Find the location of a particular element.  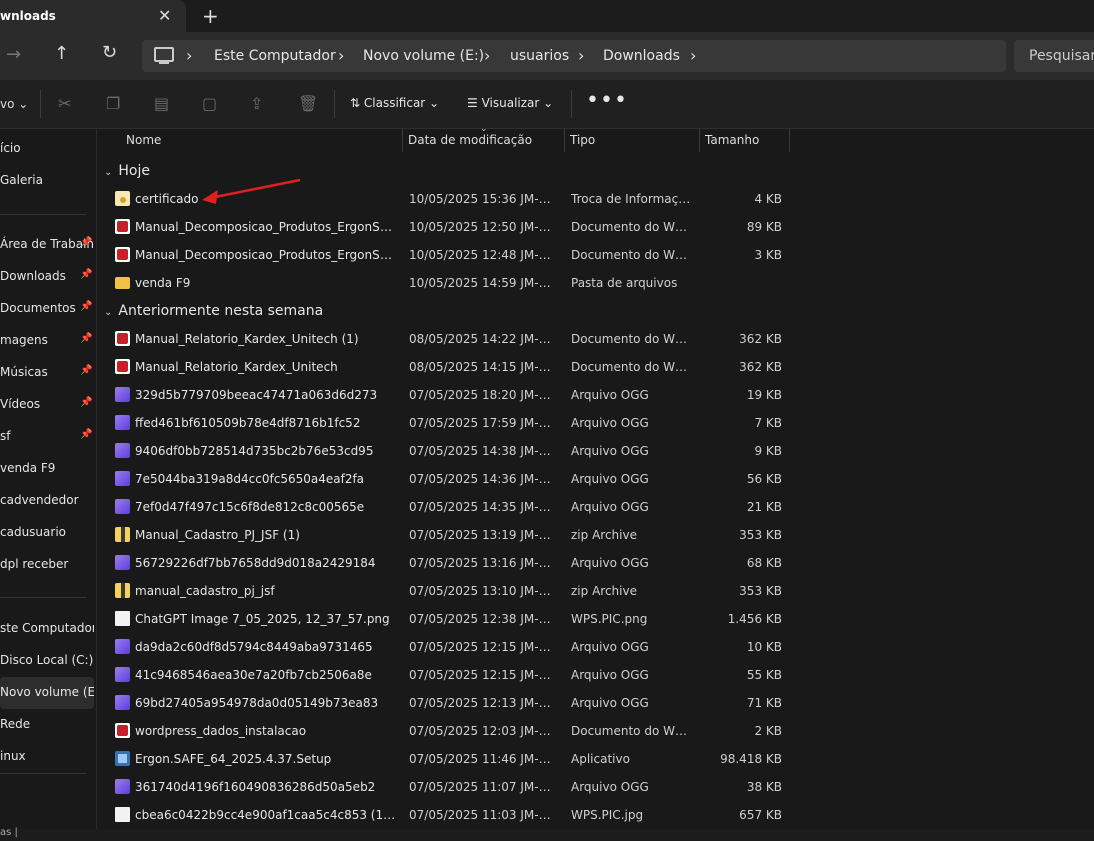

file-size: 353 KB is located at coordinates (760, 535).